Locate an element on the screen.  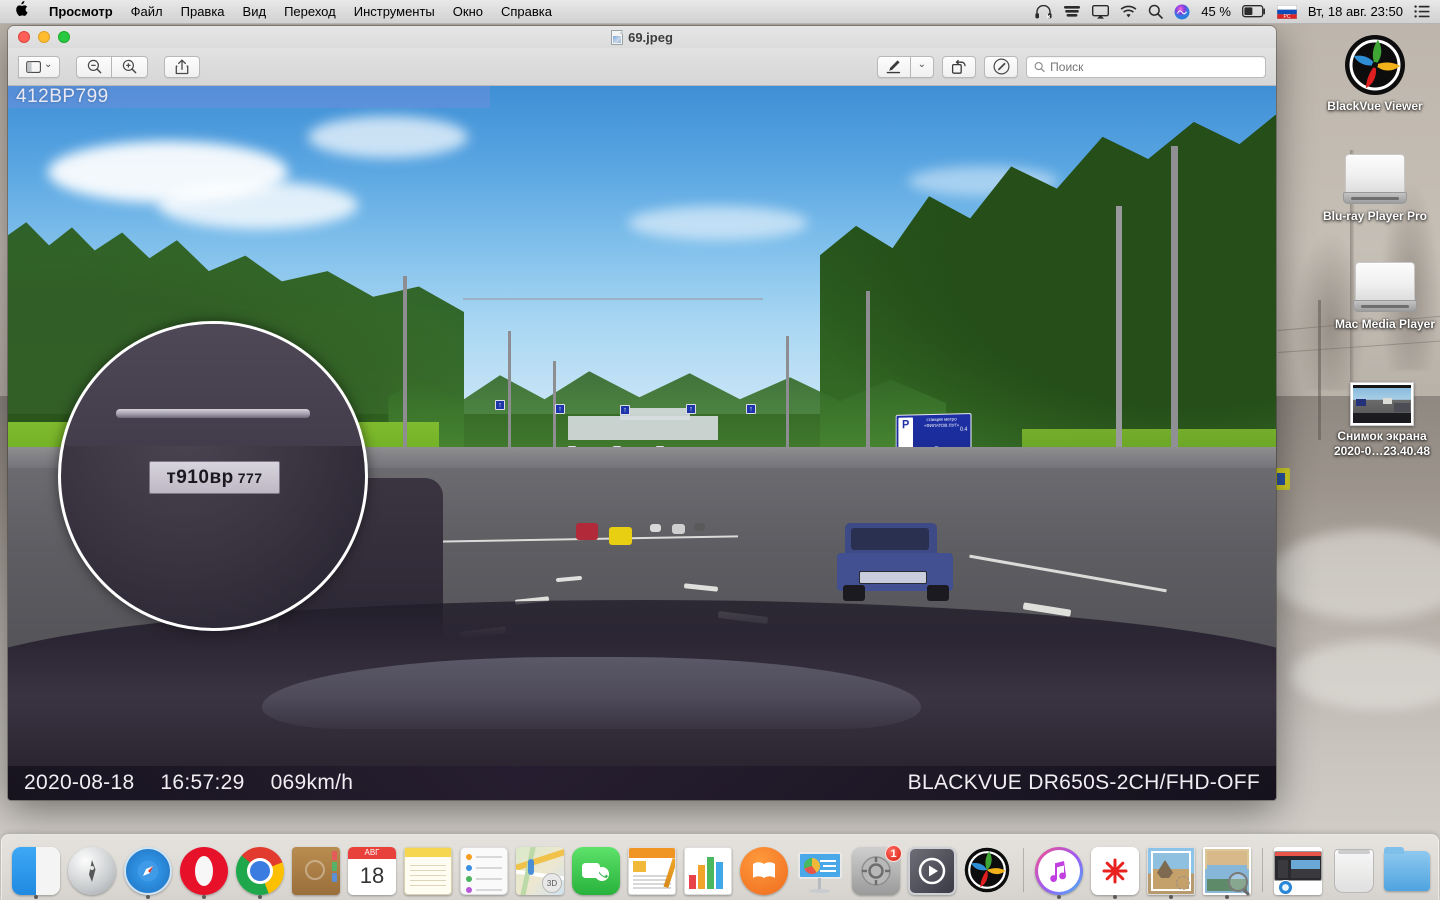
desktop-icon-bluray-player-pro: Blu-ray Player Pro is located at coordinates (1370, 182).